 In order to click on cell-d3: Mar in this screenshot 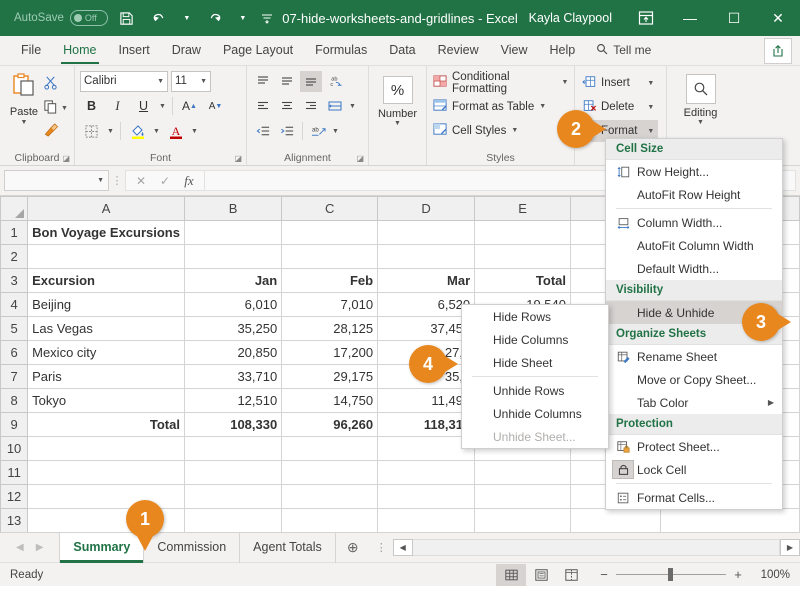, I will do `click(426, 280)`.